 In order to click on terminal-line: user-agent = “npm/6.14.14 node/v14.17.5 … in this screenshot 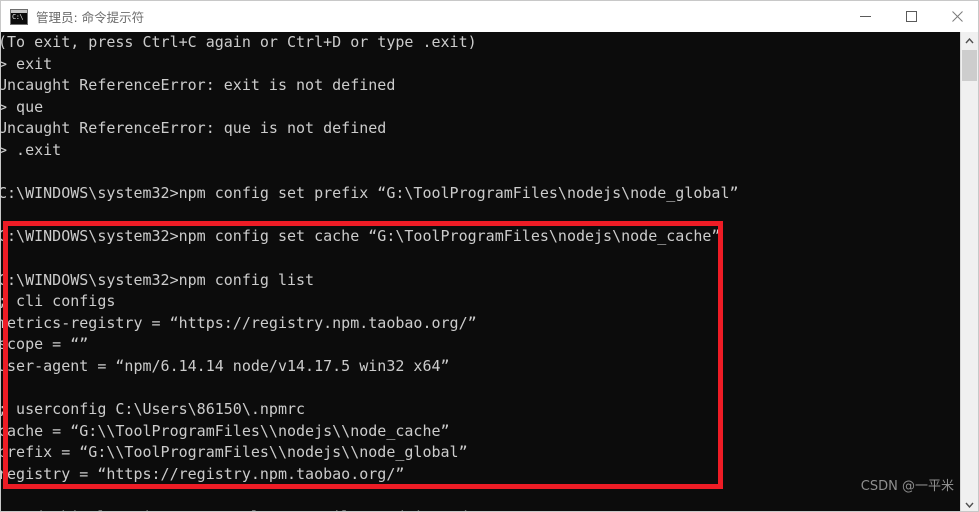, I will do `click(225, 365)`.